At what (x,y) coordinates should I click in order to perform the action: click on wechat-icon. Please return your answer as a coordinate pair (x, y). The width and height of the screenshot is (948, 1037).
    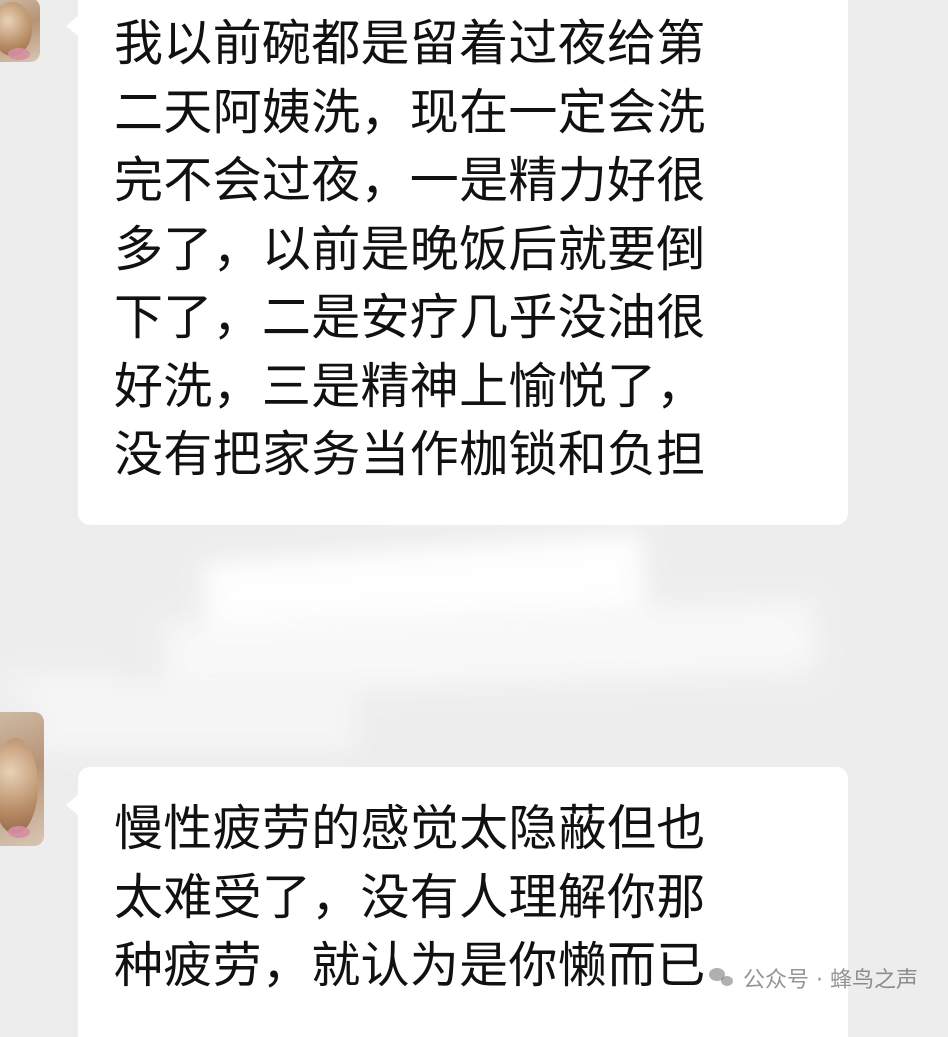
    Looking at the image, I should click on (722, 978).